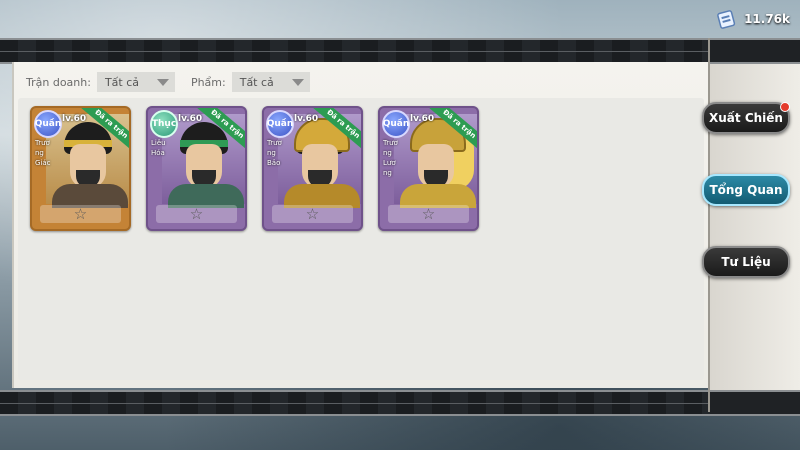 Image resolution: width=800 pixels, height=450 pixels. I want to click on currency-display: 11.76k, so click(753, 19).